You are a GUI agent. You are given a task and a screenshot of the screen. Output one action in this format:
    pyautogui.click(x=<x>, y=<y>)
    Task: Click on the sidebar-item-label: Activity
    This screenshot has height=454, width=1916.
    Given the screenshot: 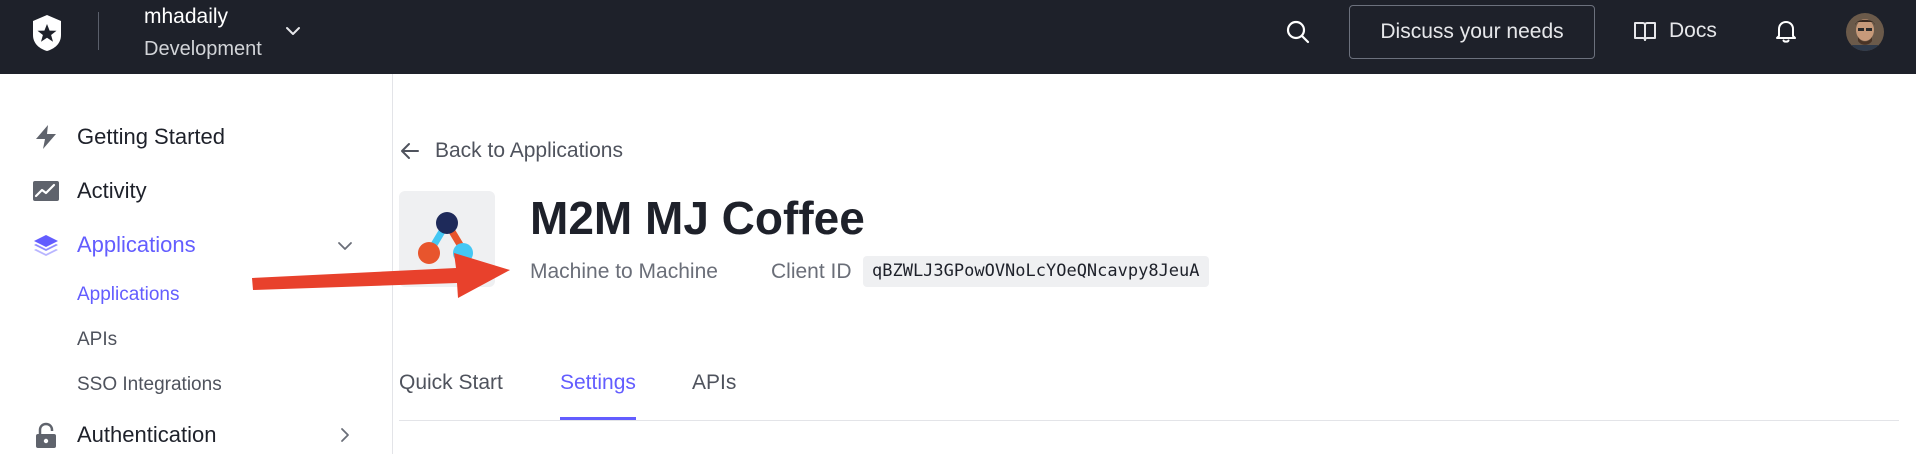 What is the action you would take?
    pyautogui.click(x=112, y=190)
    